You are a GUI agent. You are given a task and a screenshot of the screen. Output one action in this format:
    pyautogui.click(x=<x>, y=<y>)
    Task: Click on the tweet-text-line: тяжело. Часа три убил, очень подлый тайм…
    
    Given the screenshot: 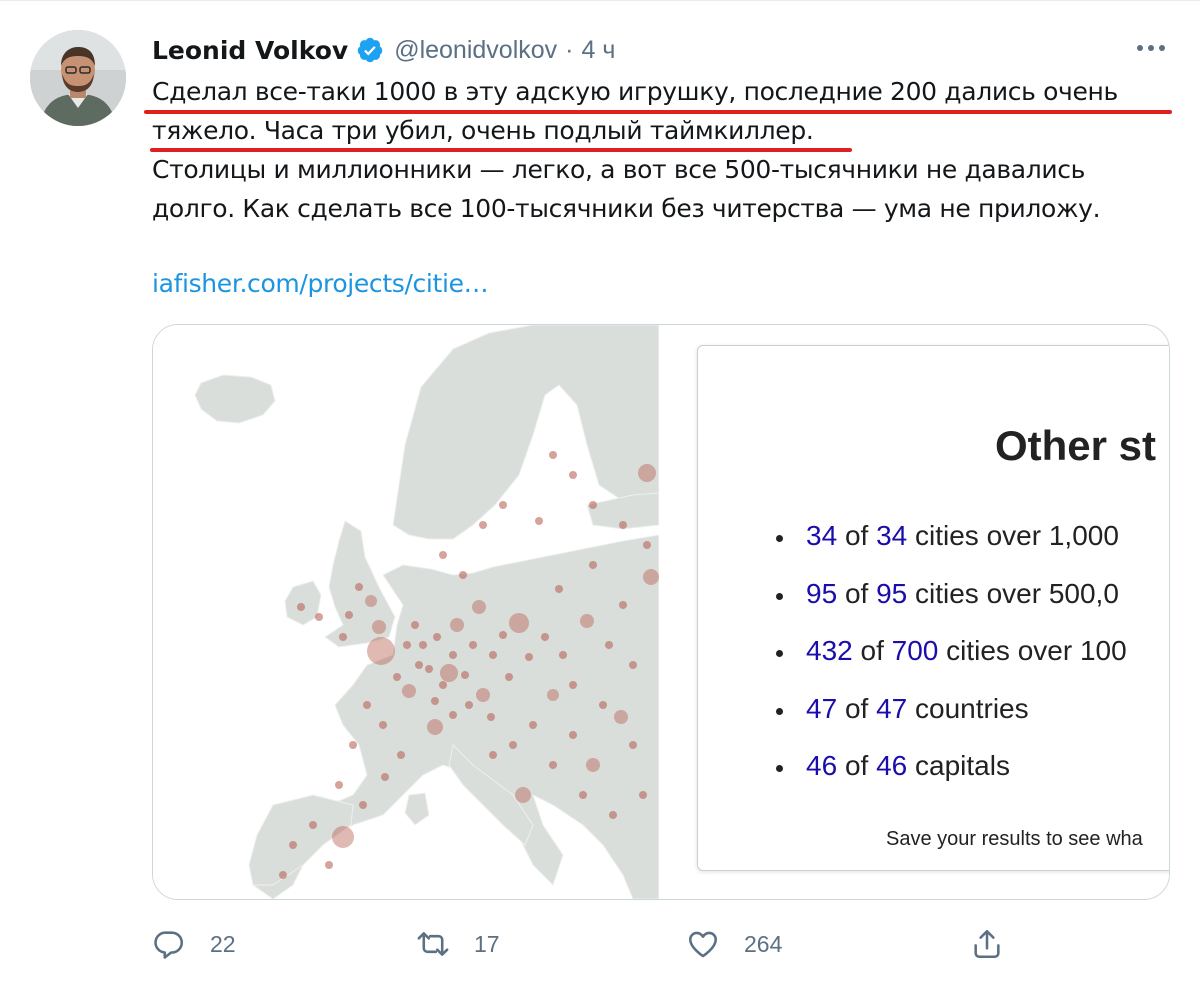 What is the action you would take?
    pyautogui.click(x=483, y=130)
    